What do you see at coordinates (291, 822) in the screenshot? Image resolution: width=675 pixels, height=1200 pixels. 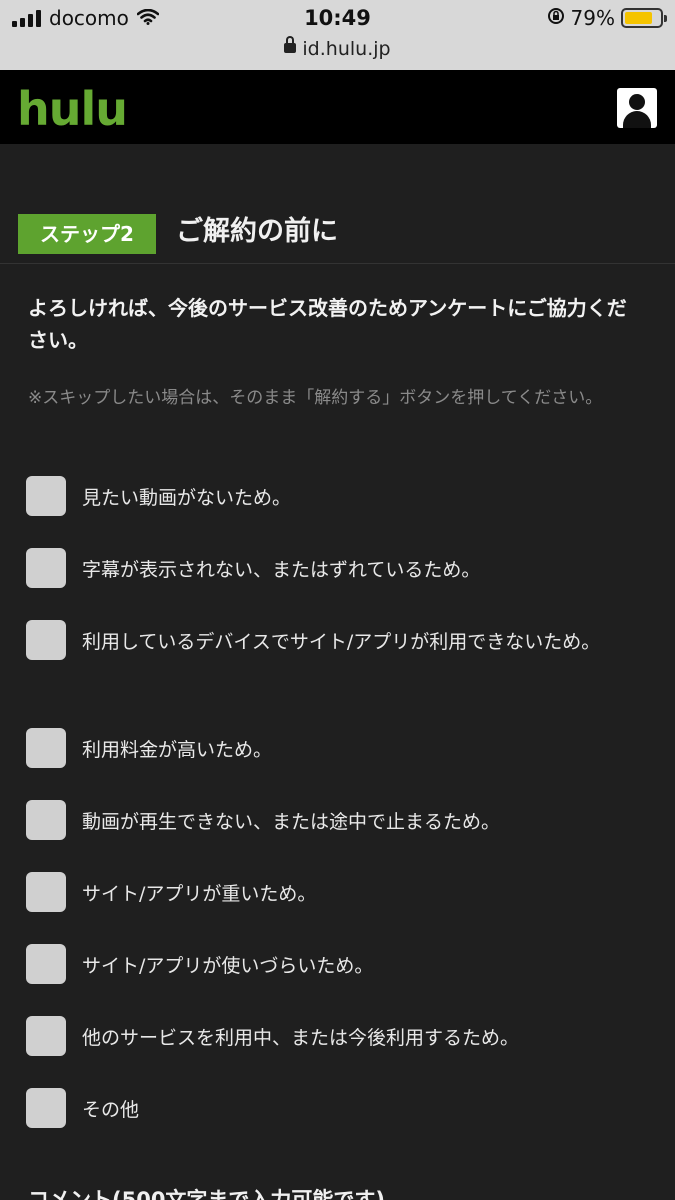 I see `option-label: 動画が再生できない、または途中で止まるため。` at bounding box center [291, 822].